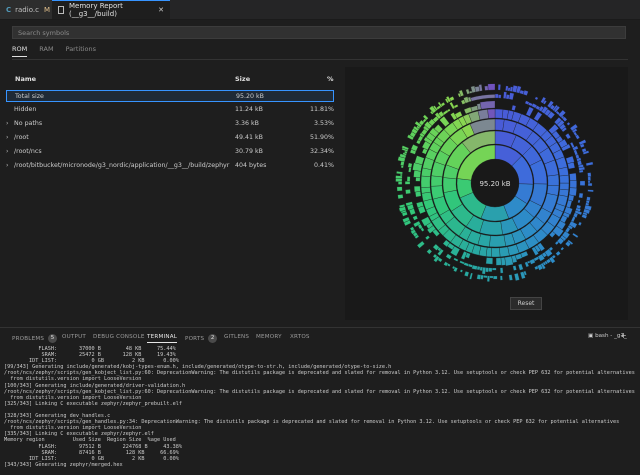 This screenshot has height=475, width=640. Describe the element at coordinates (111, 9) in the screenshot. I see `tab-memory-report: Memory Report (__g3__/build) ✕` at that location.